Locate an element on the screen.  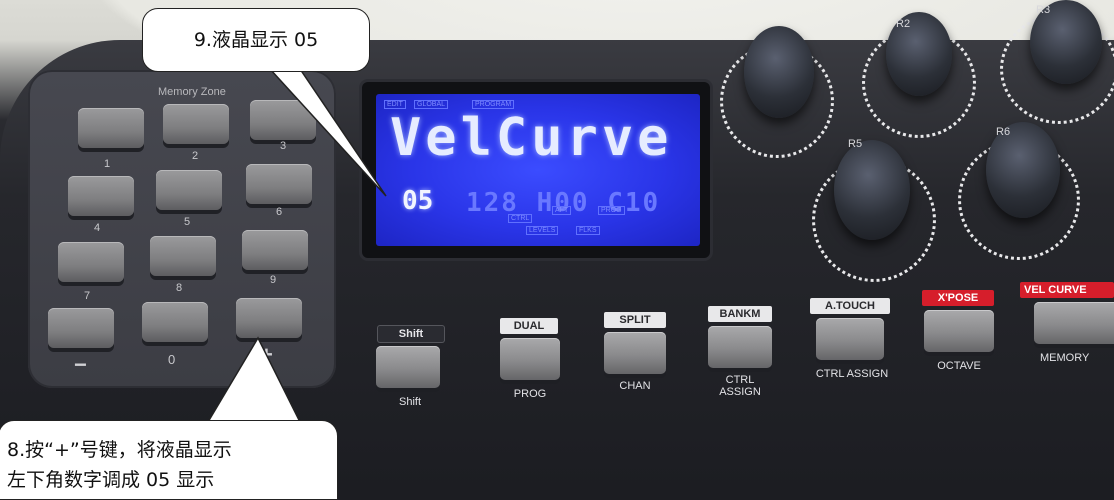
bankl-label: CTRL ASSIGN is located at coordinates (740, 386).